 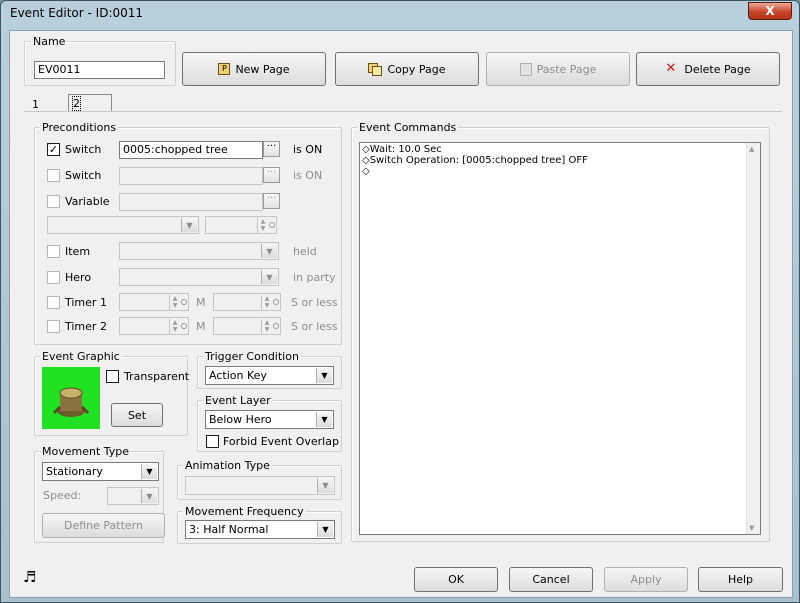 What do you see at coordinates (241, 225) in the screenshot?
I see `variable-value-spinner: ▲ ▼` at bounding box center [241, 225].